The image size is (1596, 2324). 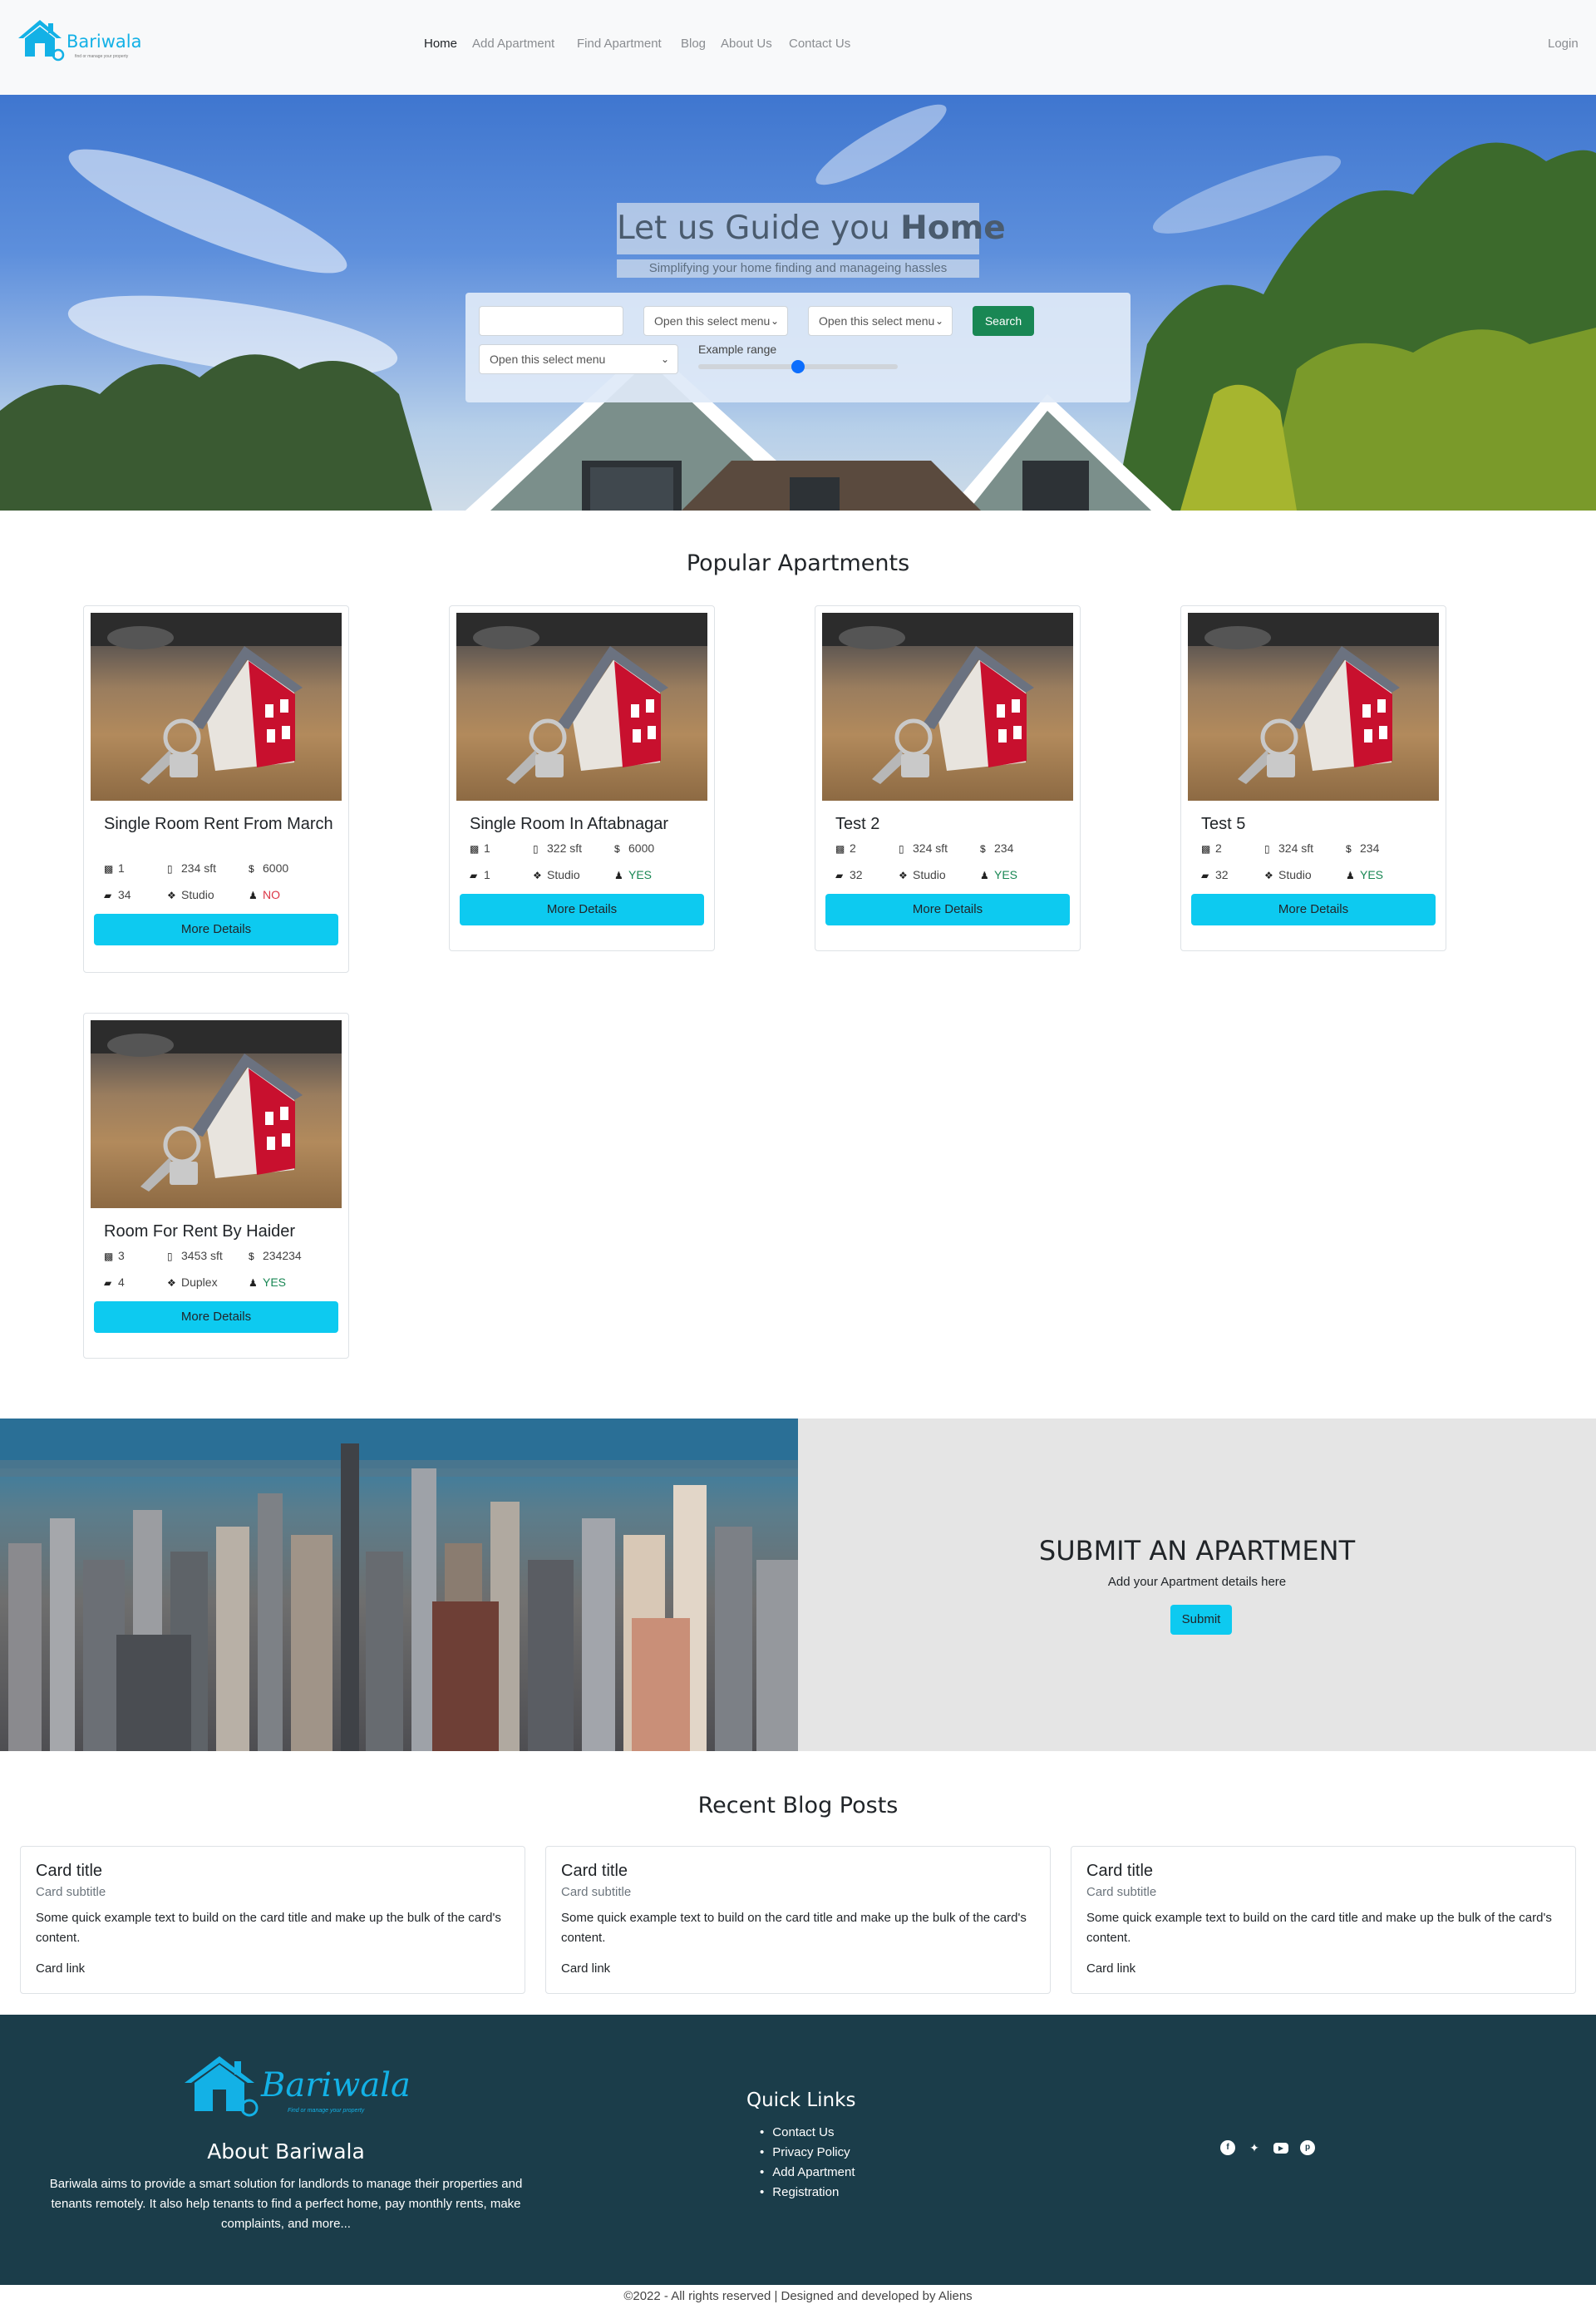 What do you see at coordinates (807, 2193) in the screenshot?
I see `quick-link-registration: Registration` at bounding box center [807, 2193].